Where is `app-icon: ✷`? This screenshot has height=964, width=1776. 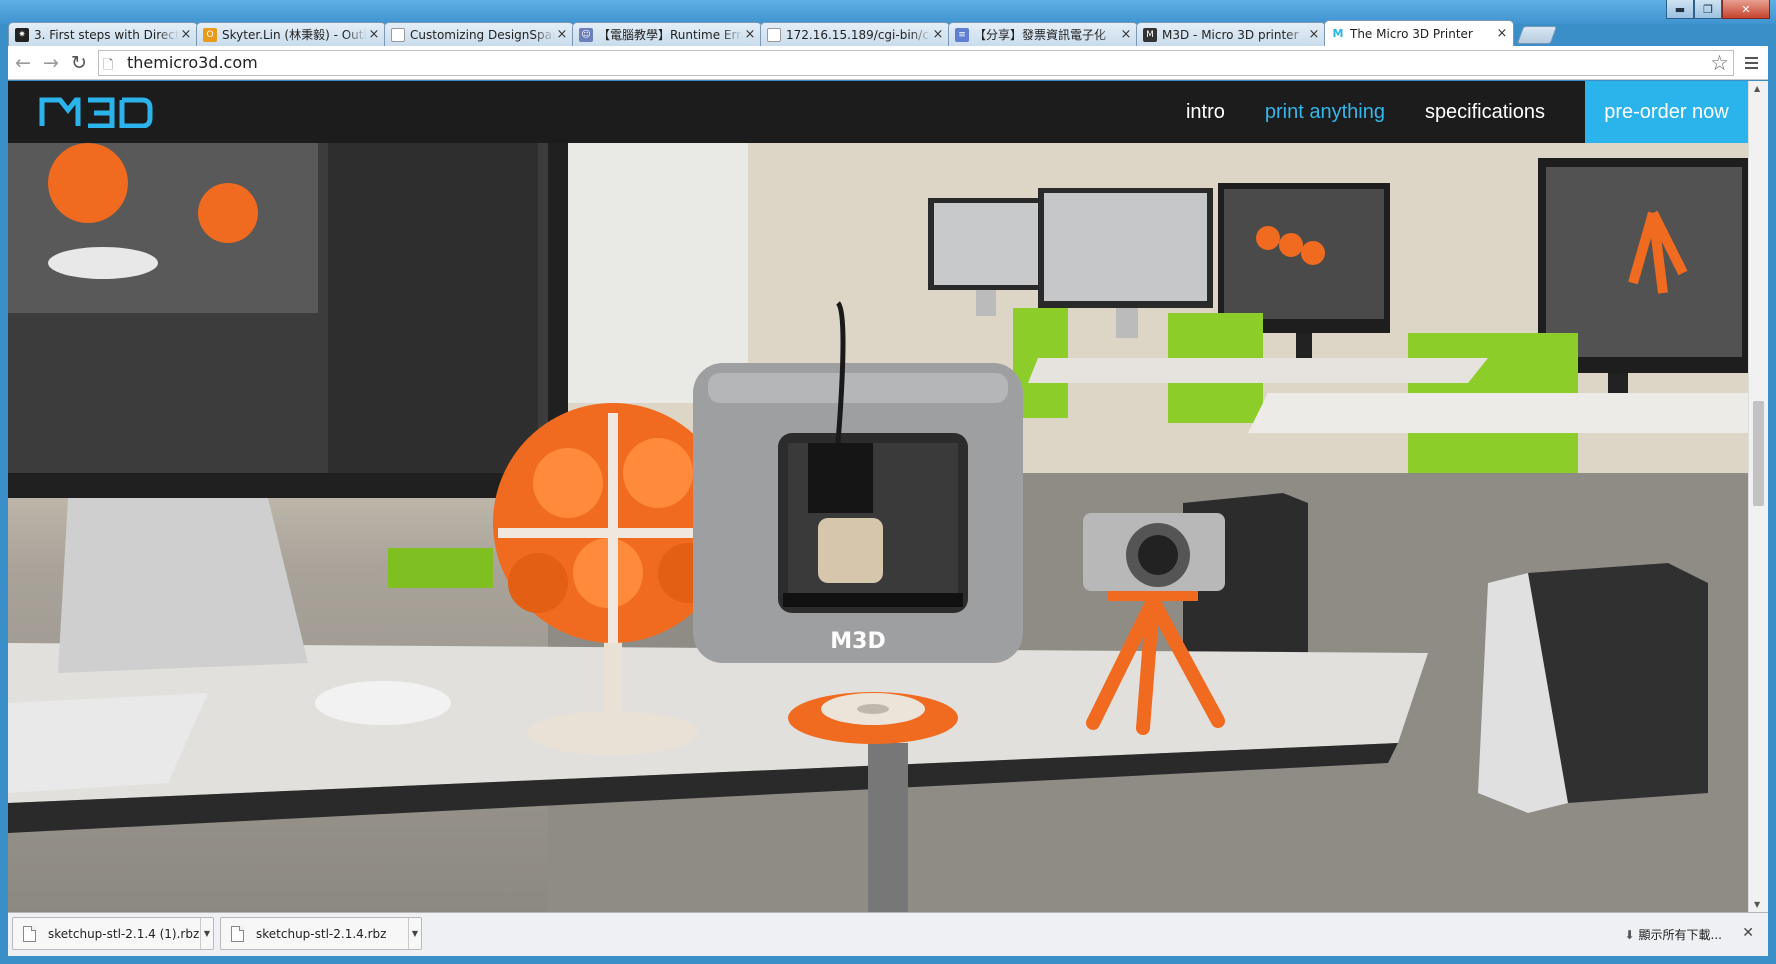 app-icon: ✷ is located at coordinates (22, 34).